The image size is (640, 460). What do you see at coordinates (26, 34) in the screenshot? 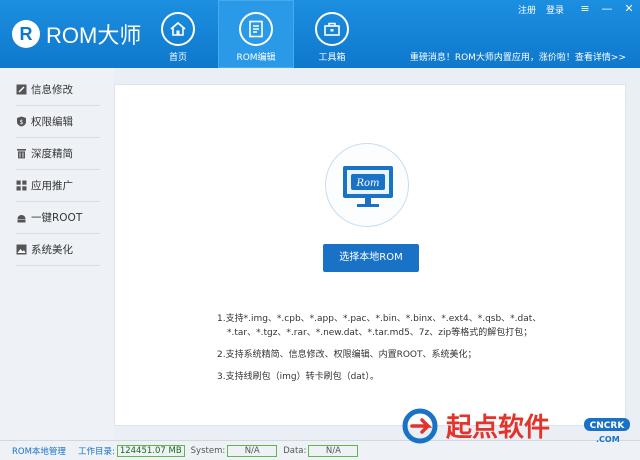
I see `logo-mark: R` at bounding box center [26, 34].